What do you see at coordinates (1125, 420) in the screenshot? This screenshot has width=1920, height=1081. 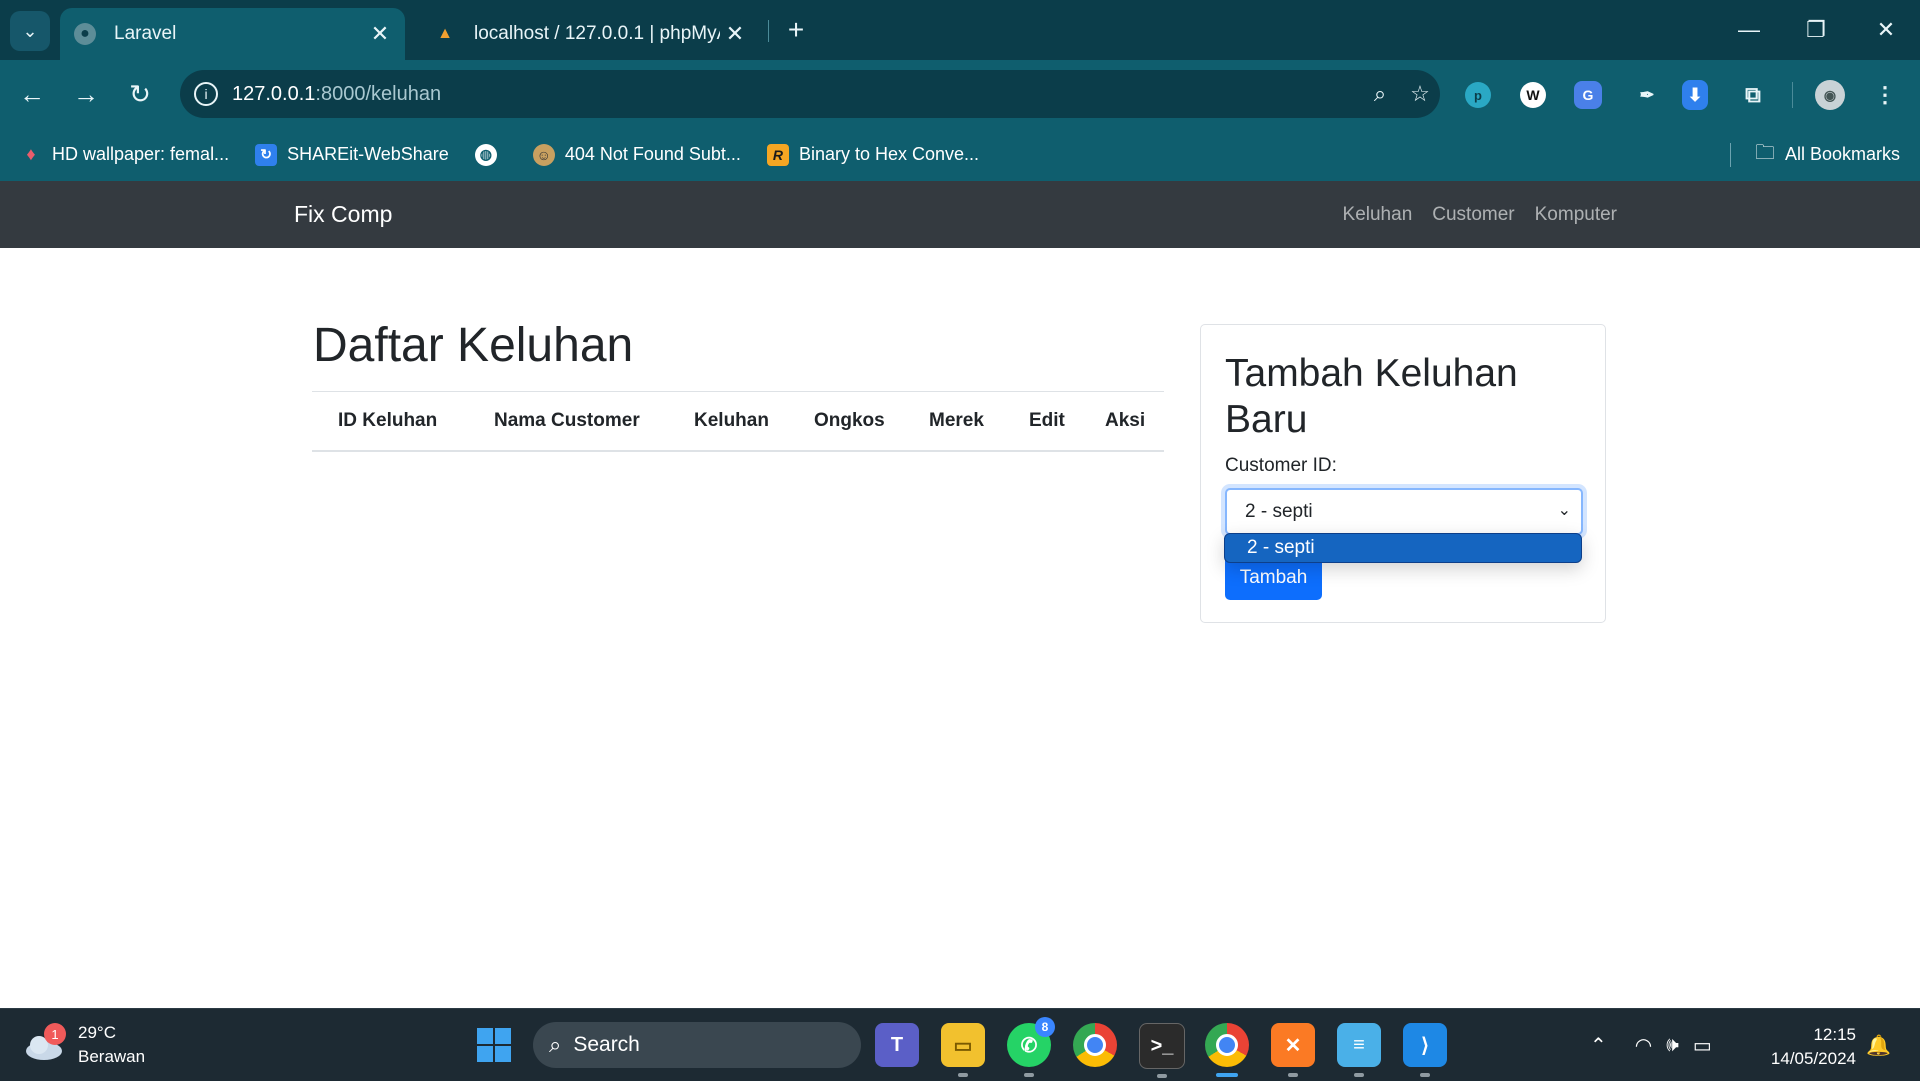 I see `column-header: Aksi` at bounding box center [1125, 420].